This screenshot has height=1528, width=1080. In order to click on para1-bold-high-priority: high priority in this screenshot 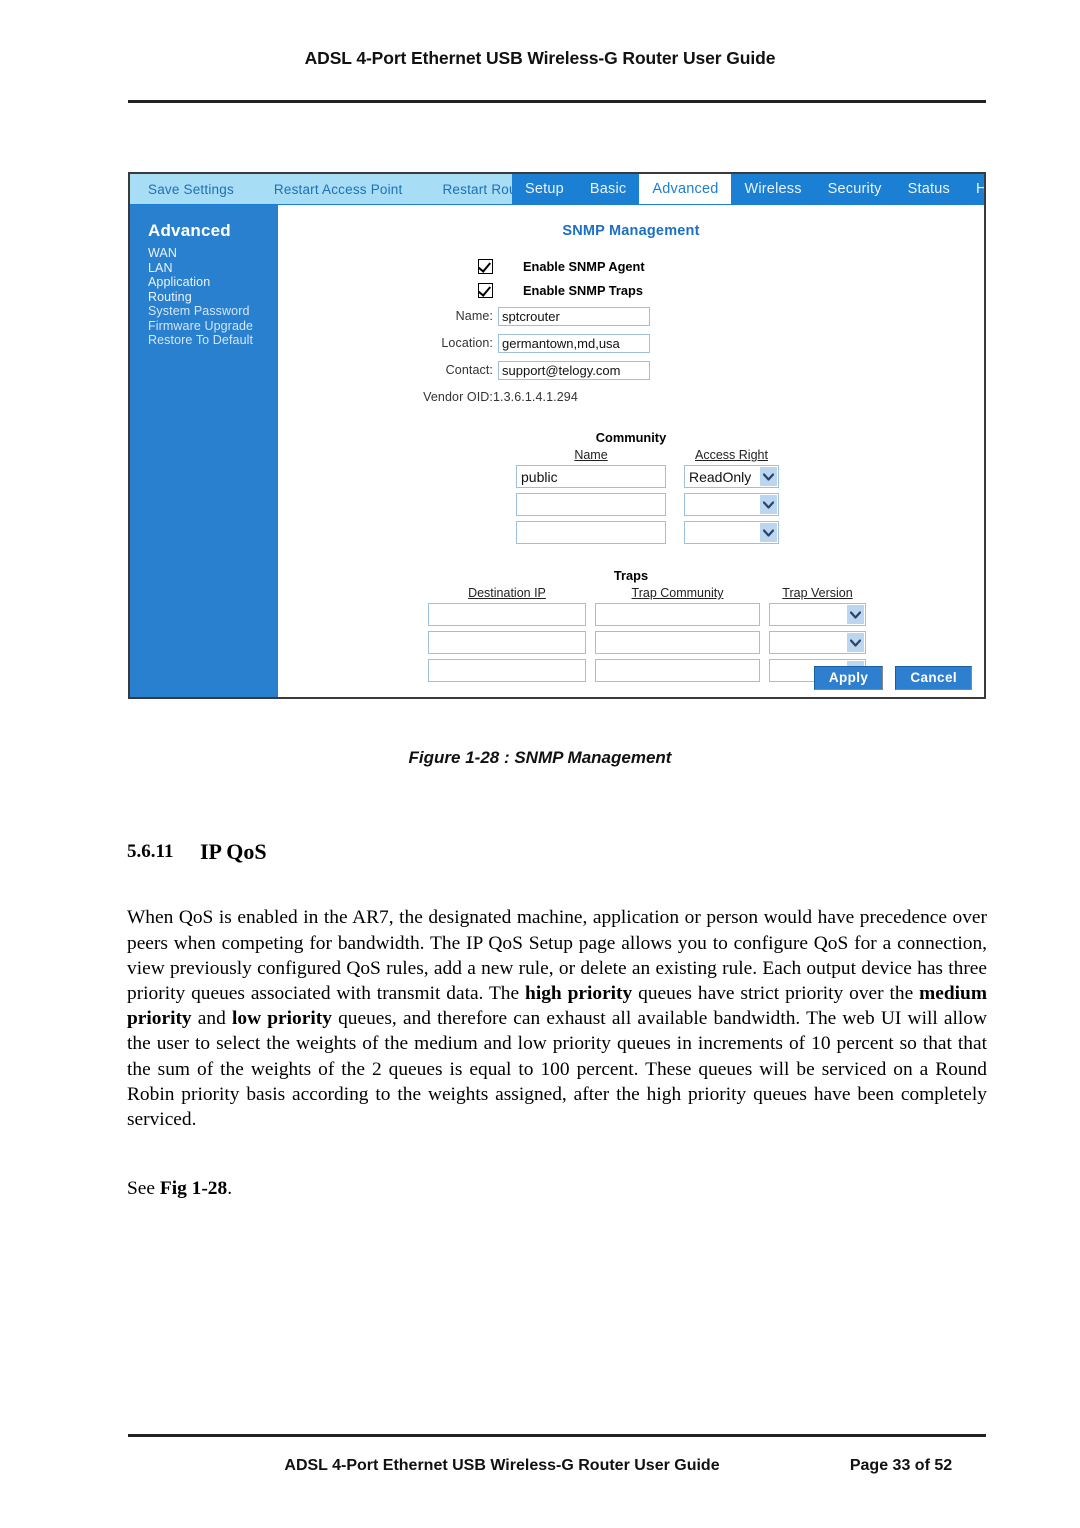, I will do `click(579, 993)`.